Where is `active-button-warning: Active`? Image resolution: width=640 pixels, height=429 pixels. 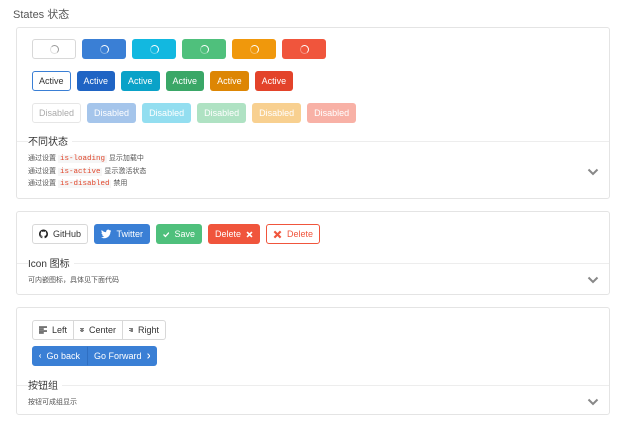 active-button-warning: Active is located at coordinates (229, 81).